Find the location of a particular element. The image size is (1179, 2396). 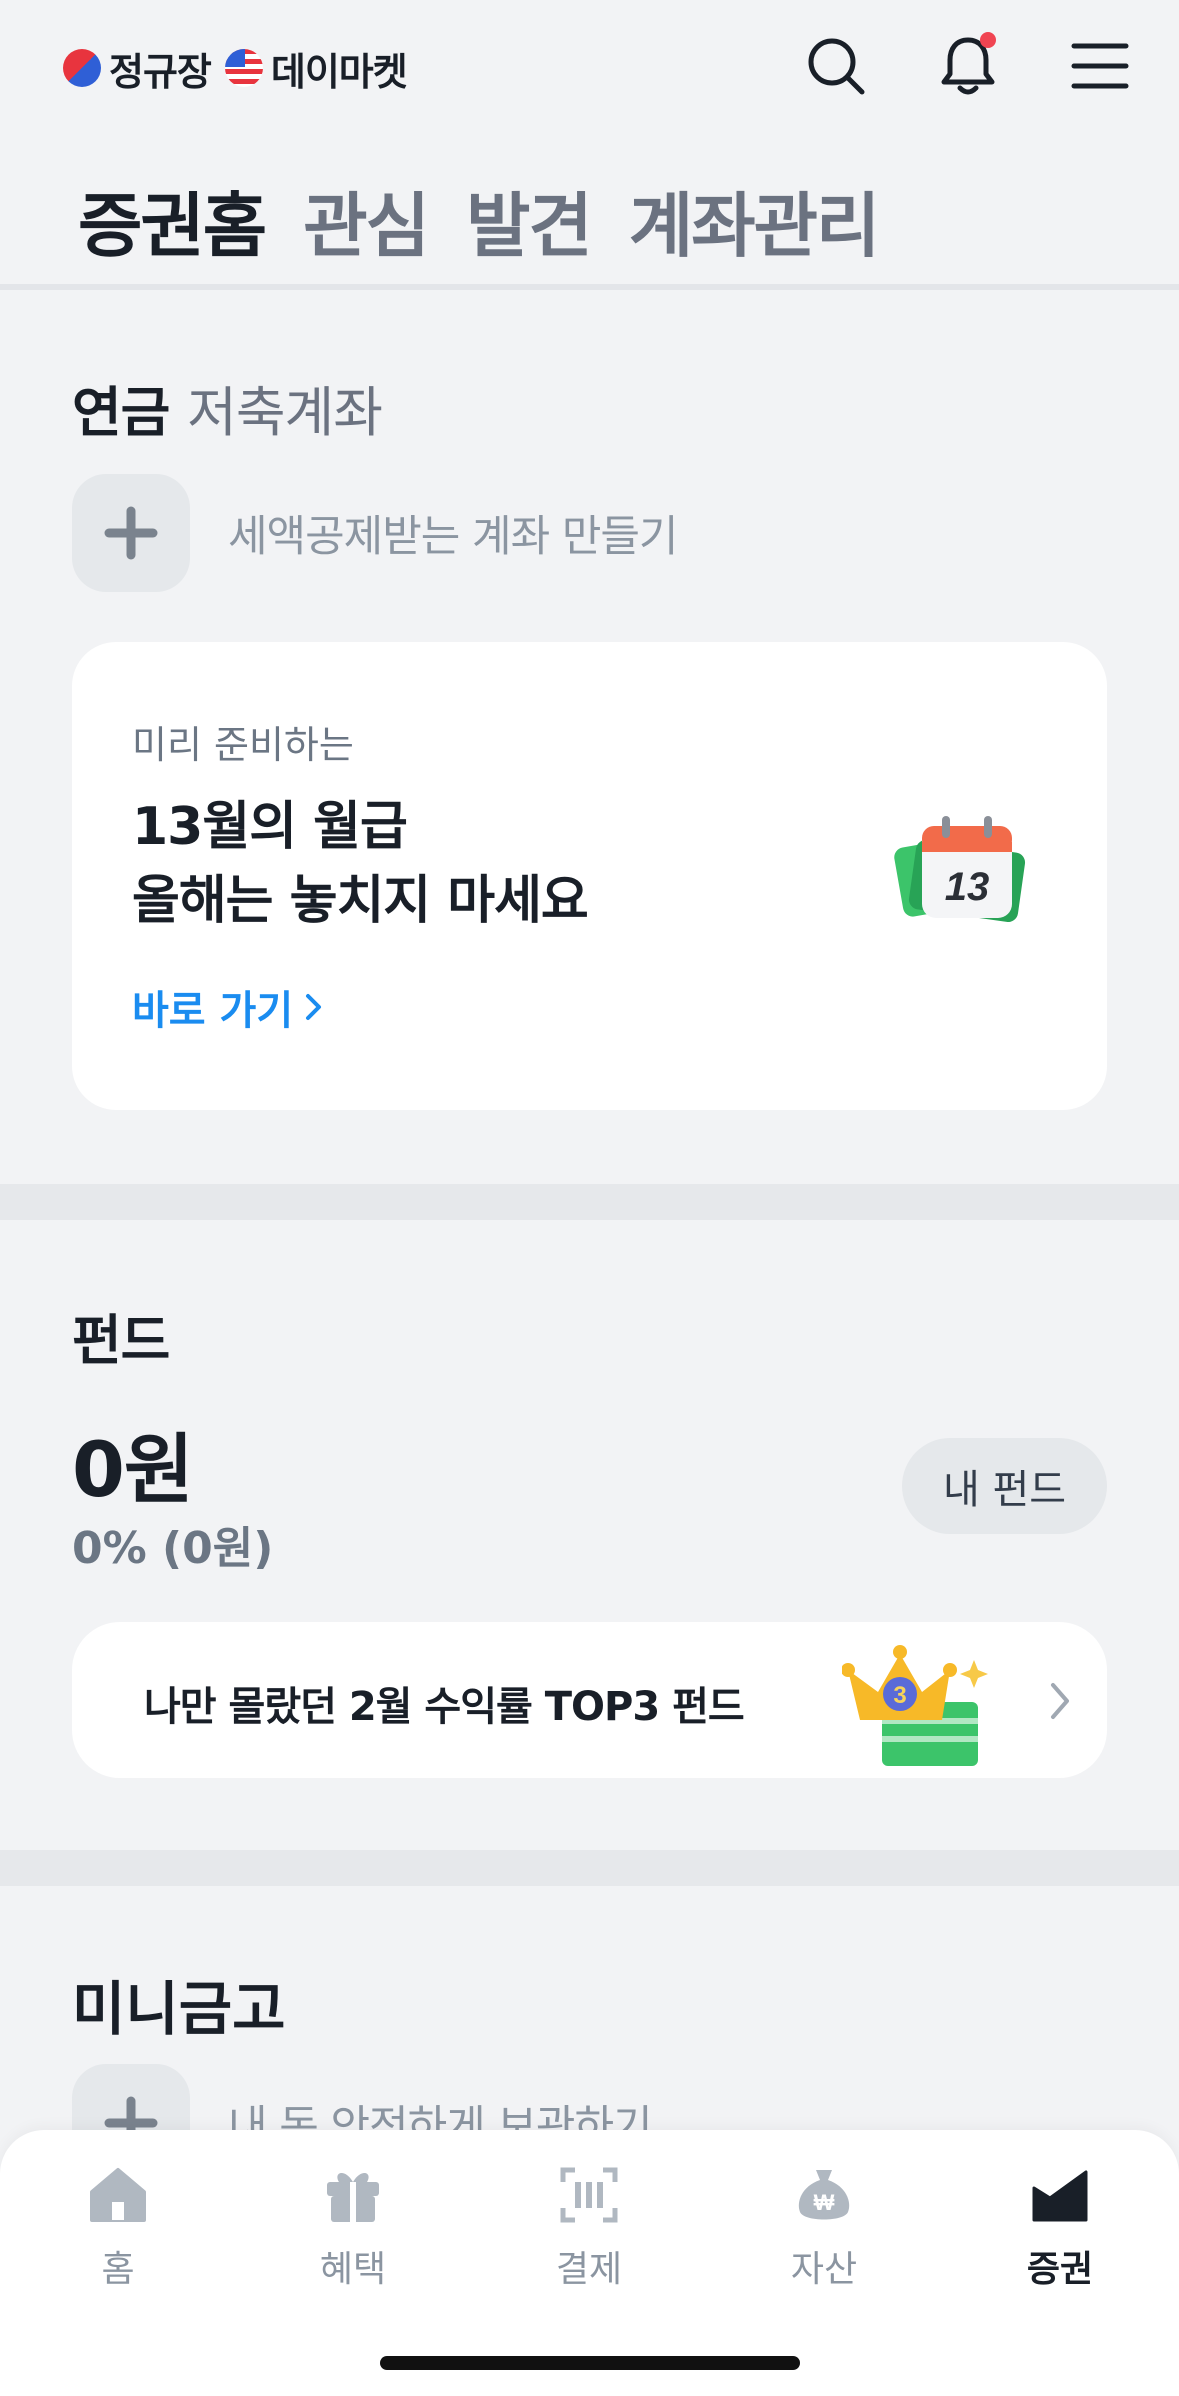

tab-divider is located at coordinates (589, 287).